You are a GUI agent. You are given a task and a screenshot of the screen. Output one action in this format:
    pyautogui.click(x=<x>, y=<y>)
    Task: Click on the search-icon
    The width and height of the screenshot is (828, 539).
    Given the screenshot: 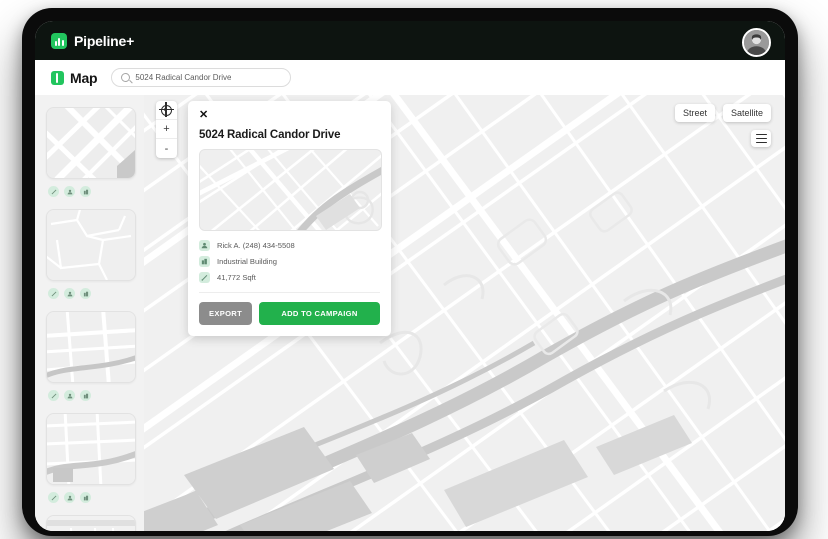 What is the action you would take?
    pyautogui.click(x=126, y=77)
    